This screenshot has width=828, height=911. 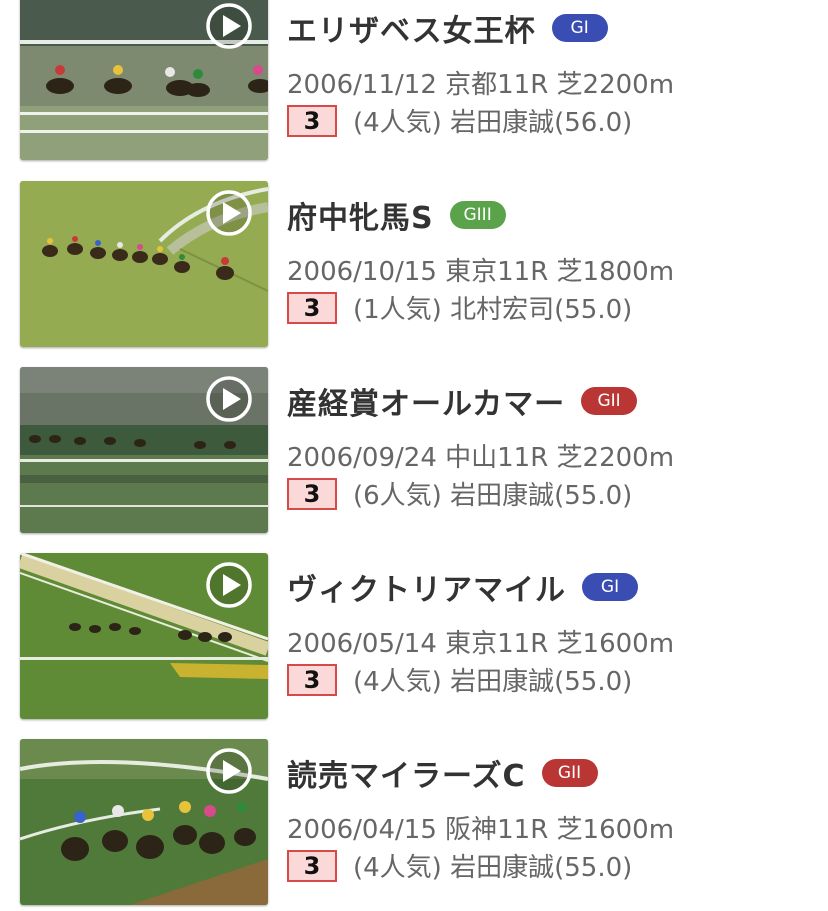 I want to click on race-title-row: ヴィクトリアマイル GI, so click(x=462, y=587).